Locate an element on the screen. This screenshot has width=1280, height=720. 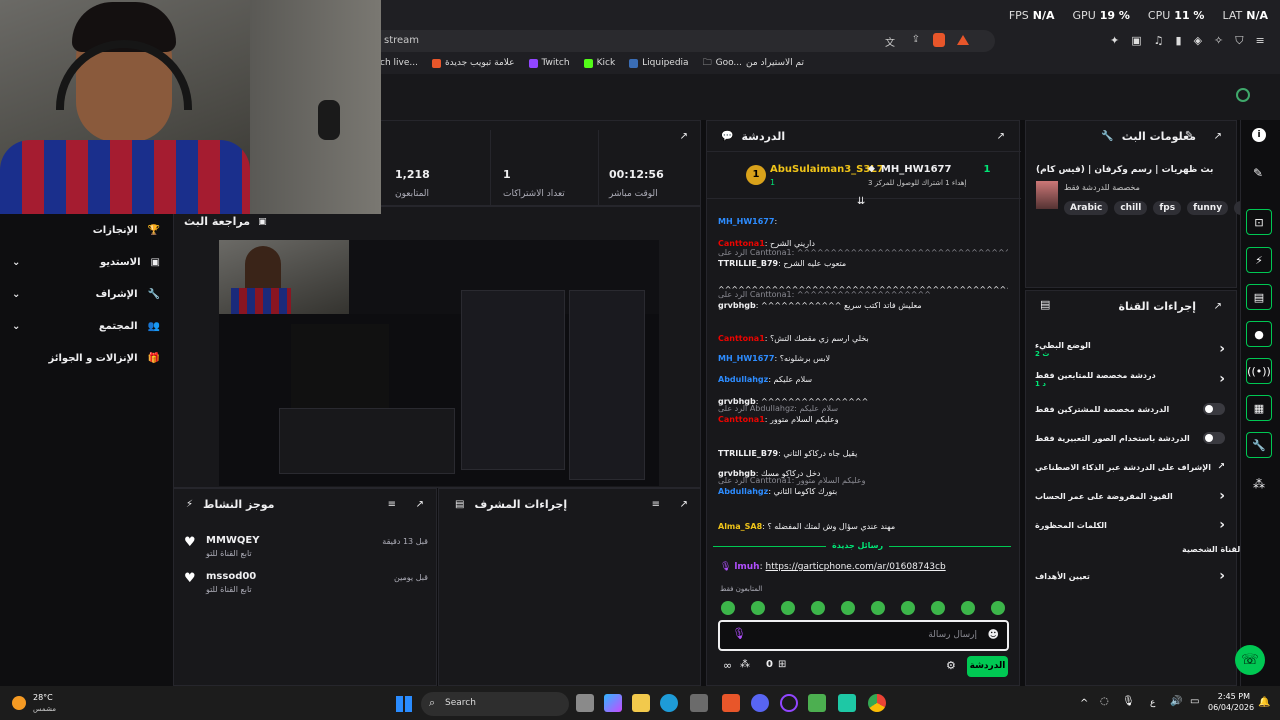
tag: Arabic is located at coordinates (1086, 208).